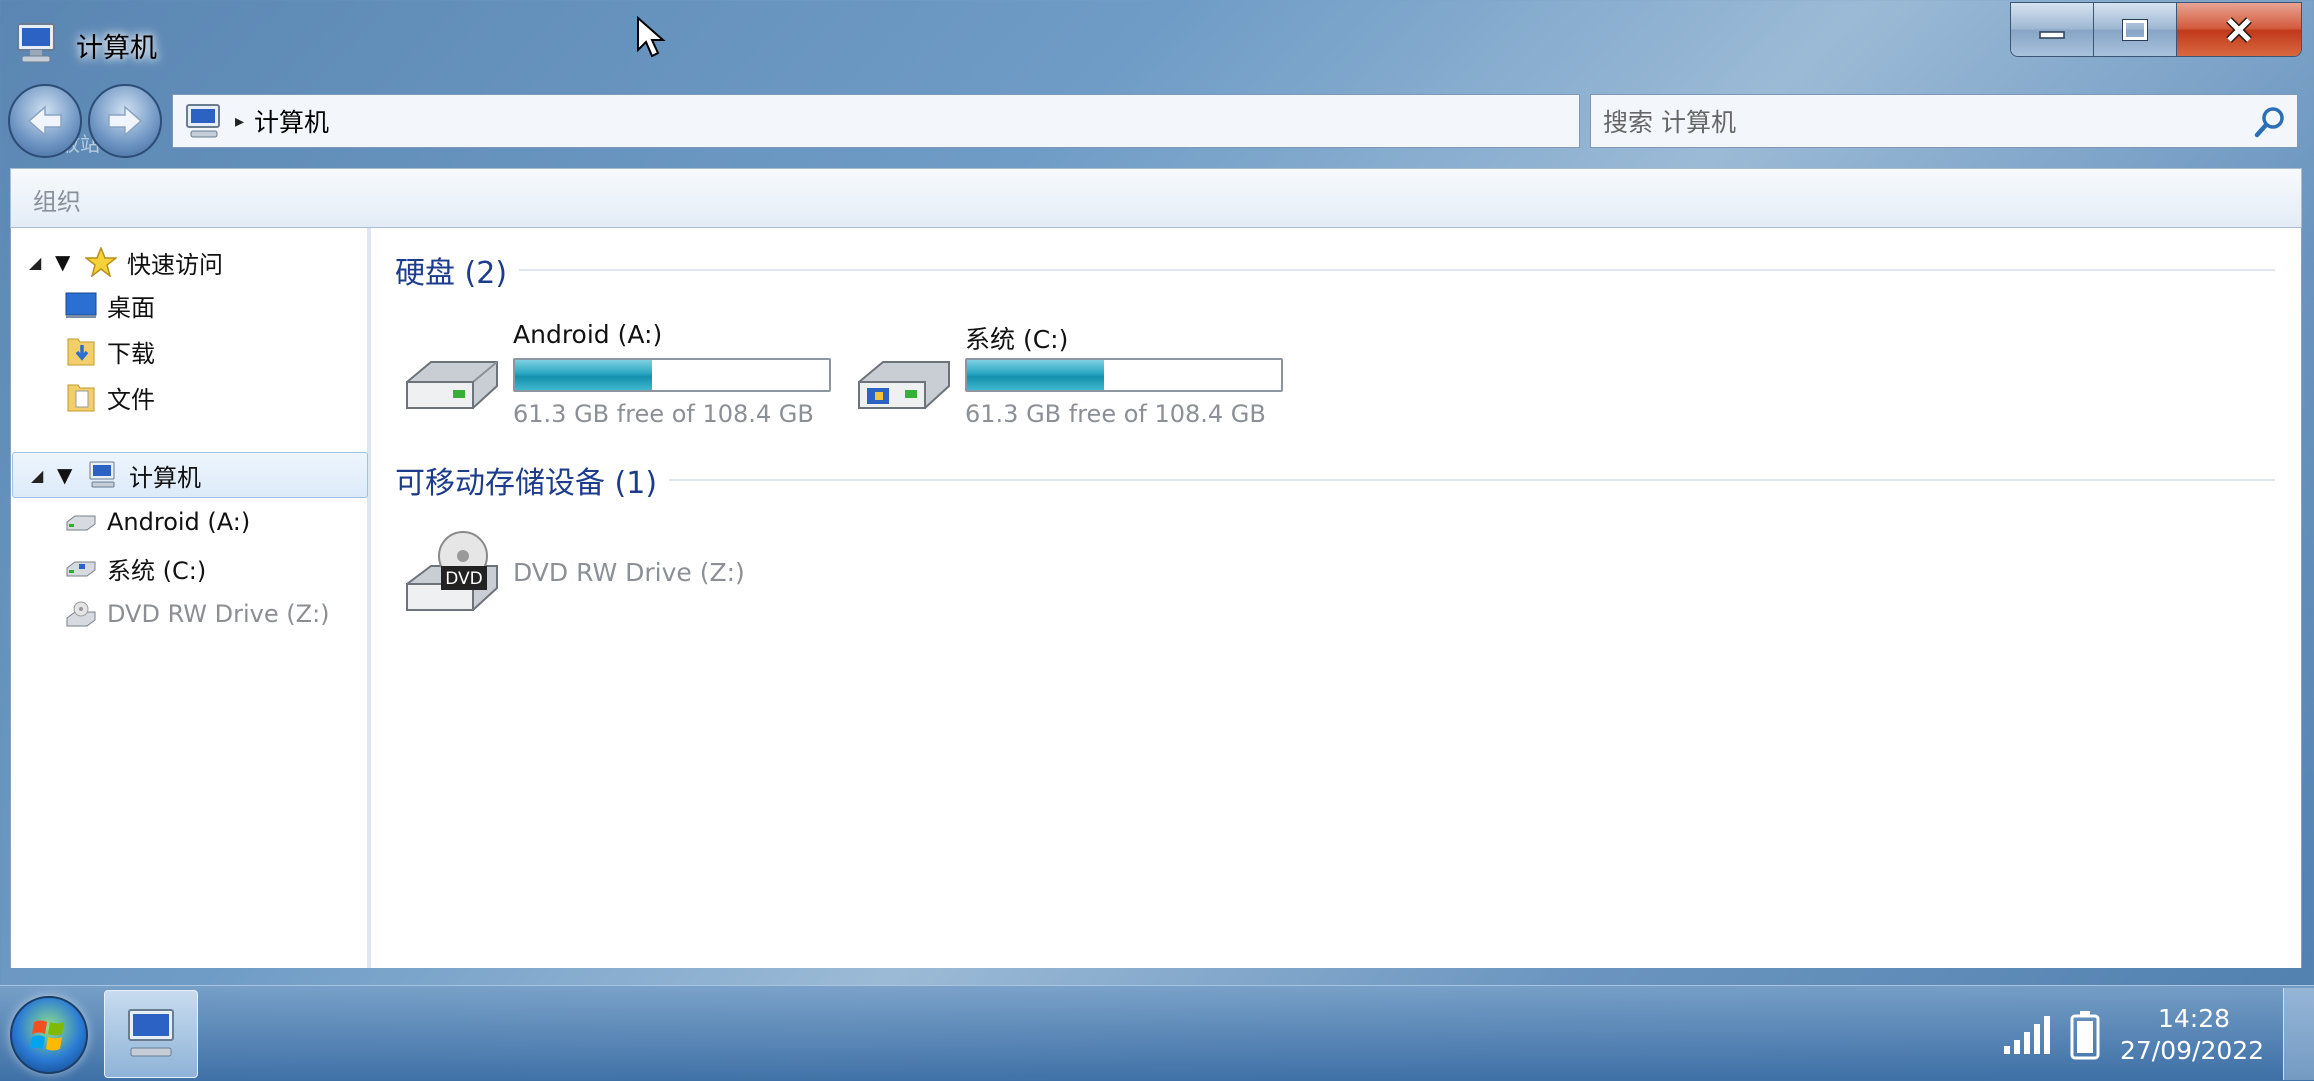 The image size is (2314, 1081). I want to click on clock-date: 27/09/2022, so click(2192, 1050).